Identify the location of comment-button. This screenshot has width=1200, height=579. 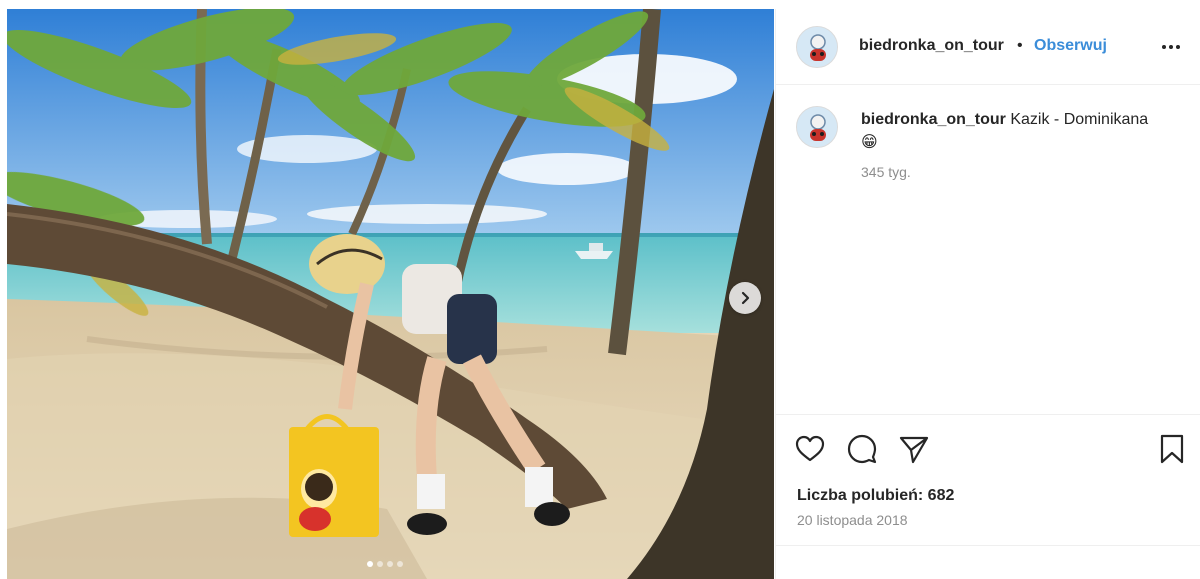
(862, 449).